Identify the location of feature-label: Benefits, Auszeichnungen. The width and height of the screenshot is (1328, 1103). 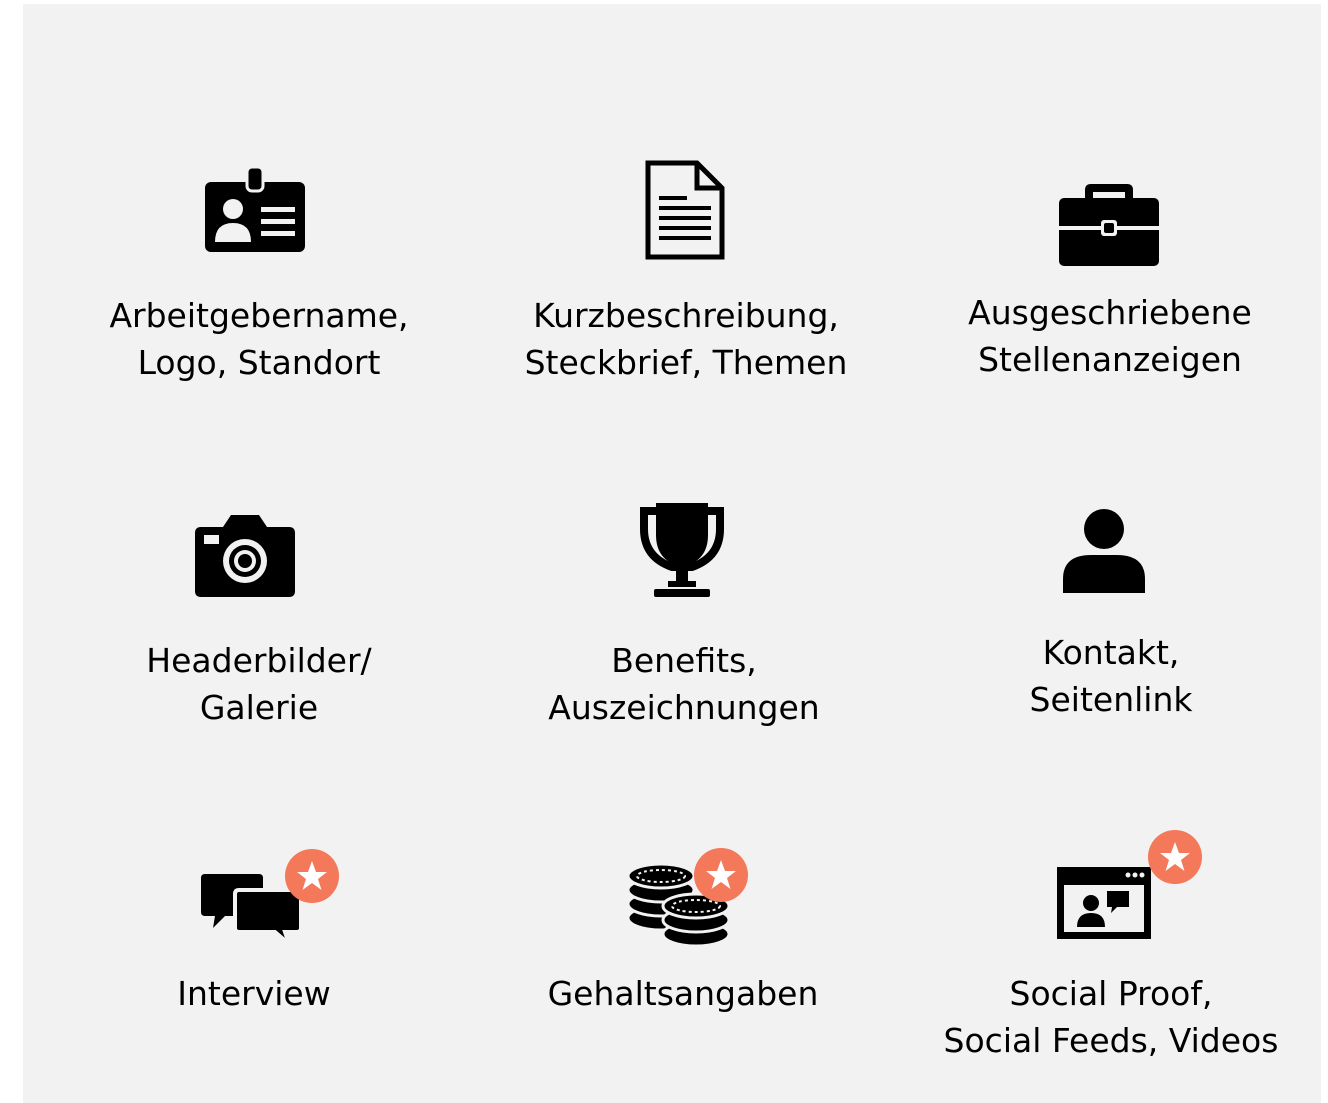
(684, 684).